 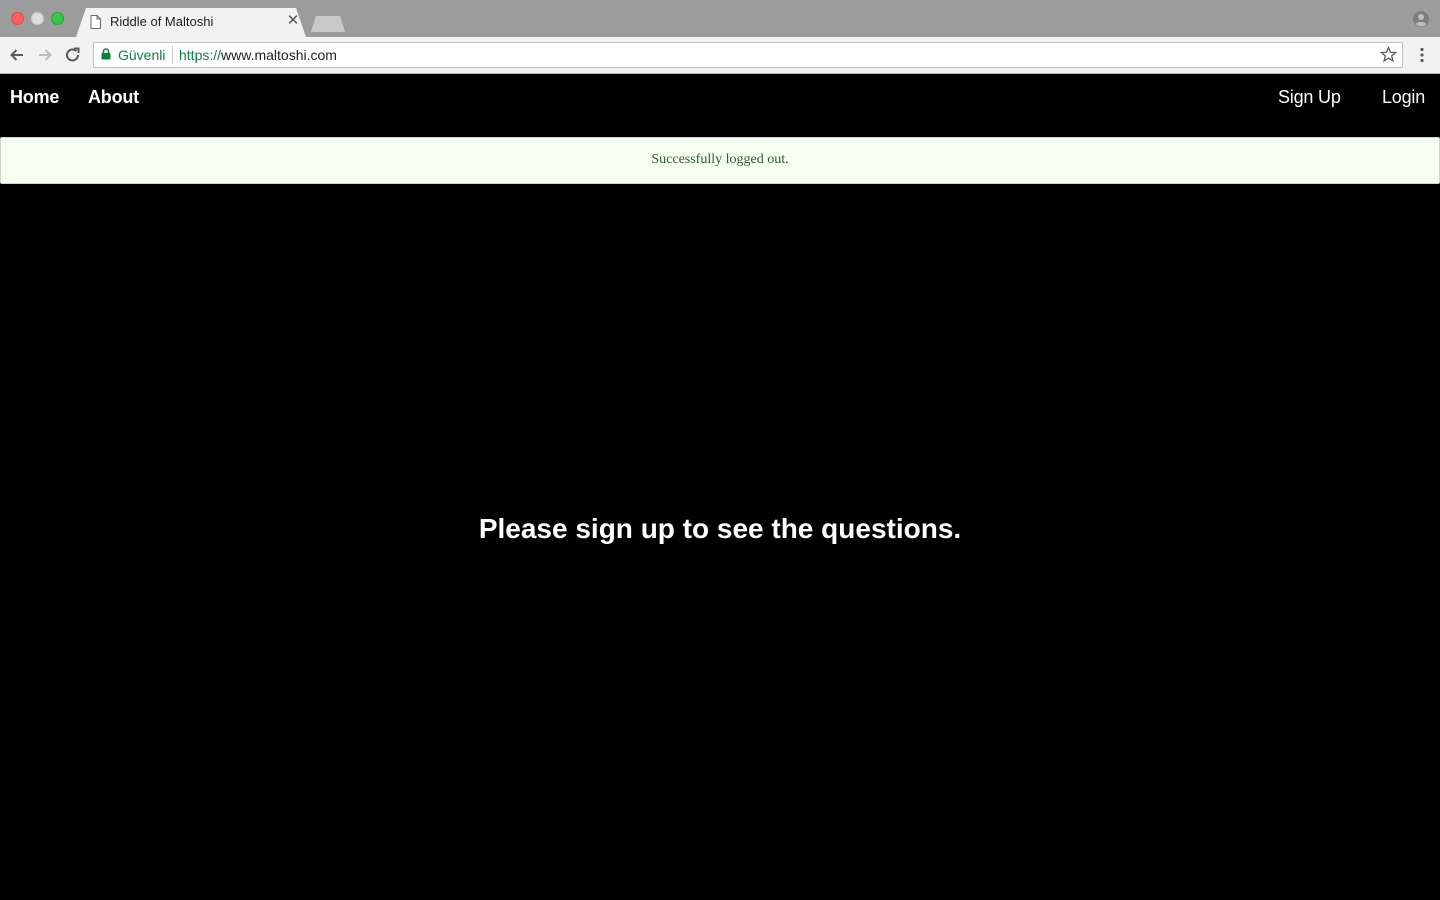 I want to click on page-heading: Please sign up to see the questions., so click(x=720, y=528).